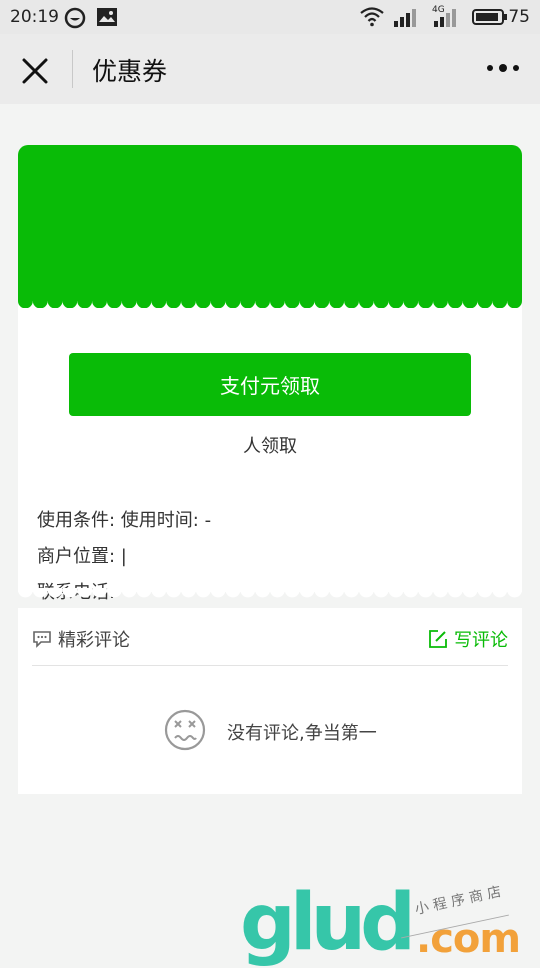  I want to click on claim-count-text: 人领取, so click(270, 446).